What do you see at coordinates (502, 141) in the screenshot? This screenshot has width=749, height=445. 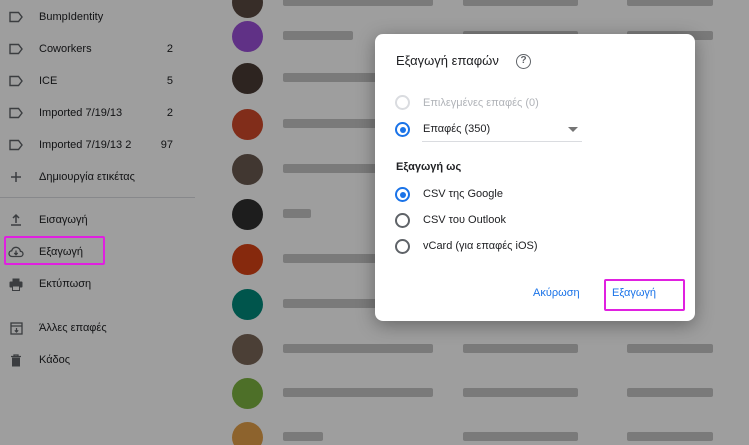 I see `contacts-select-underline` at bounding box center [502, 141].